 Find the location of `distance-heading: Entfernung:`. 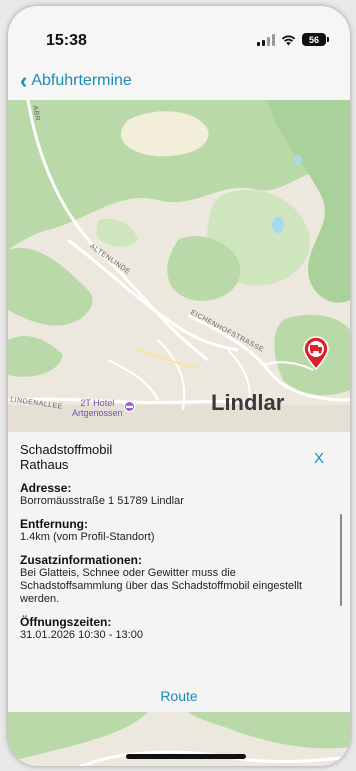

distance-heading: Entfernung: is located at coordinates (54, 524).